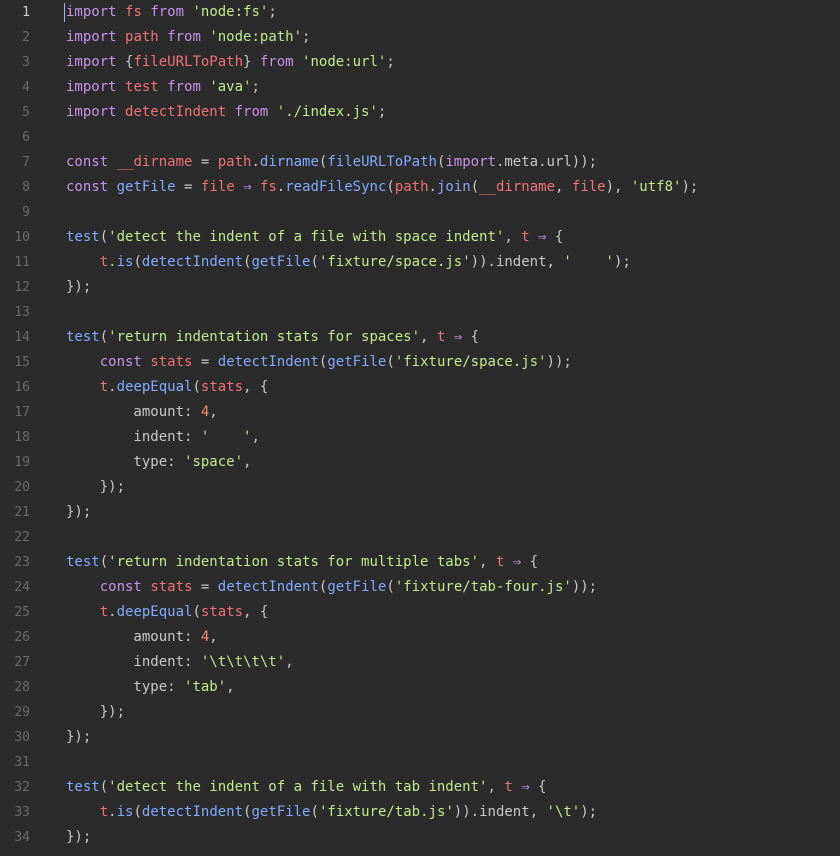 The width and height of the screenshot is (840, 856). What do you see at coordinates (432, 187) in the screenshot?
I see `code-token: .` at bounding box center [432, 187].